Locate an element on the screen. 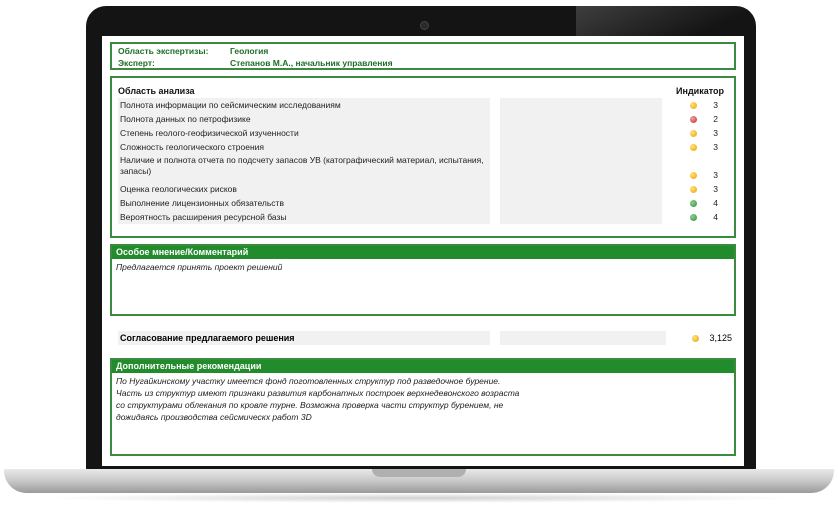 Image resolution: width=838 pixels, height=519 pixels. opinion-title: Особое мнение/Комментарий is located at coordinates (423, 252).